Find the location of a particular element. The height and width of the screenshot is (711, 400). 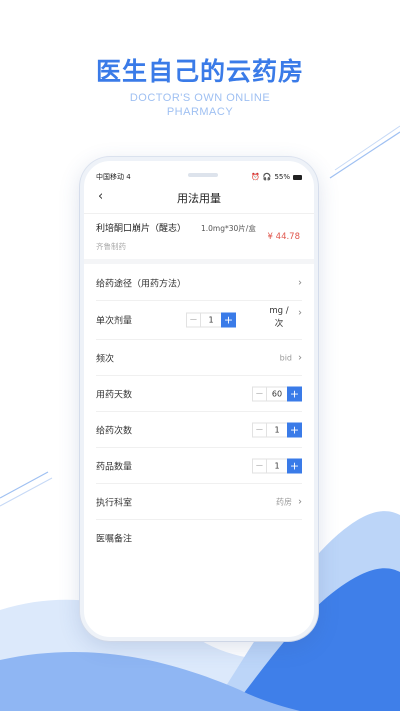

notes-label: 医嘱备注 is located at coordinates (114, 539).